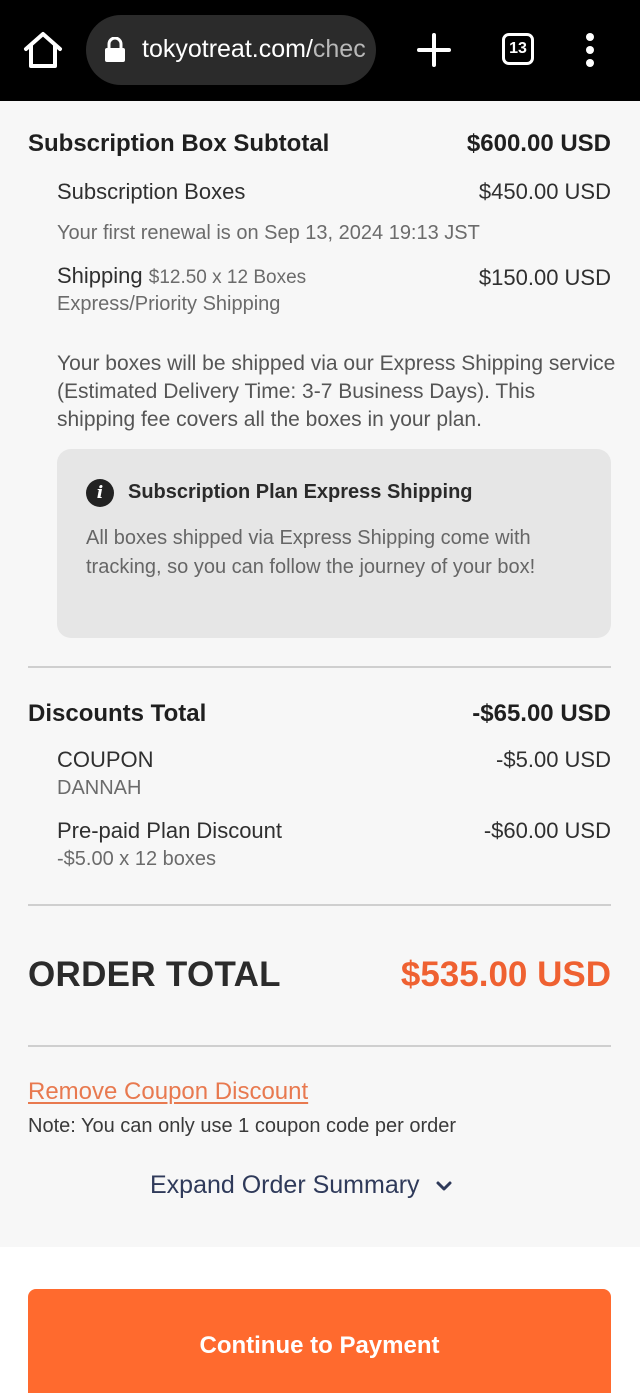 This screenshot has width=640, height=1393. I want to click on order-total-label: ORDER TOTAL, so click(154, 974).